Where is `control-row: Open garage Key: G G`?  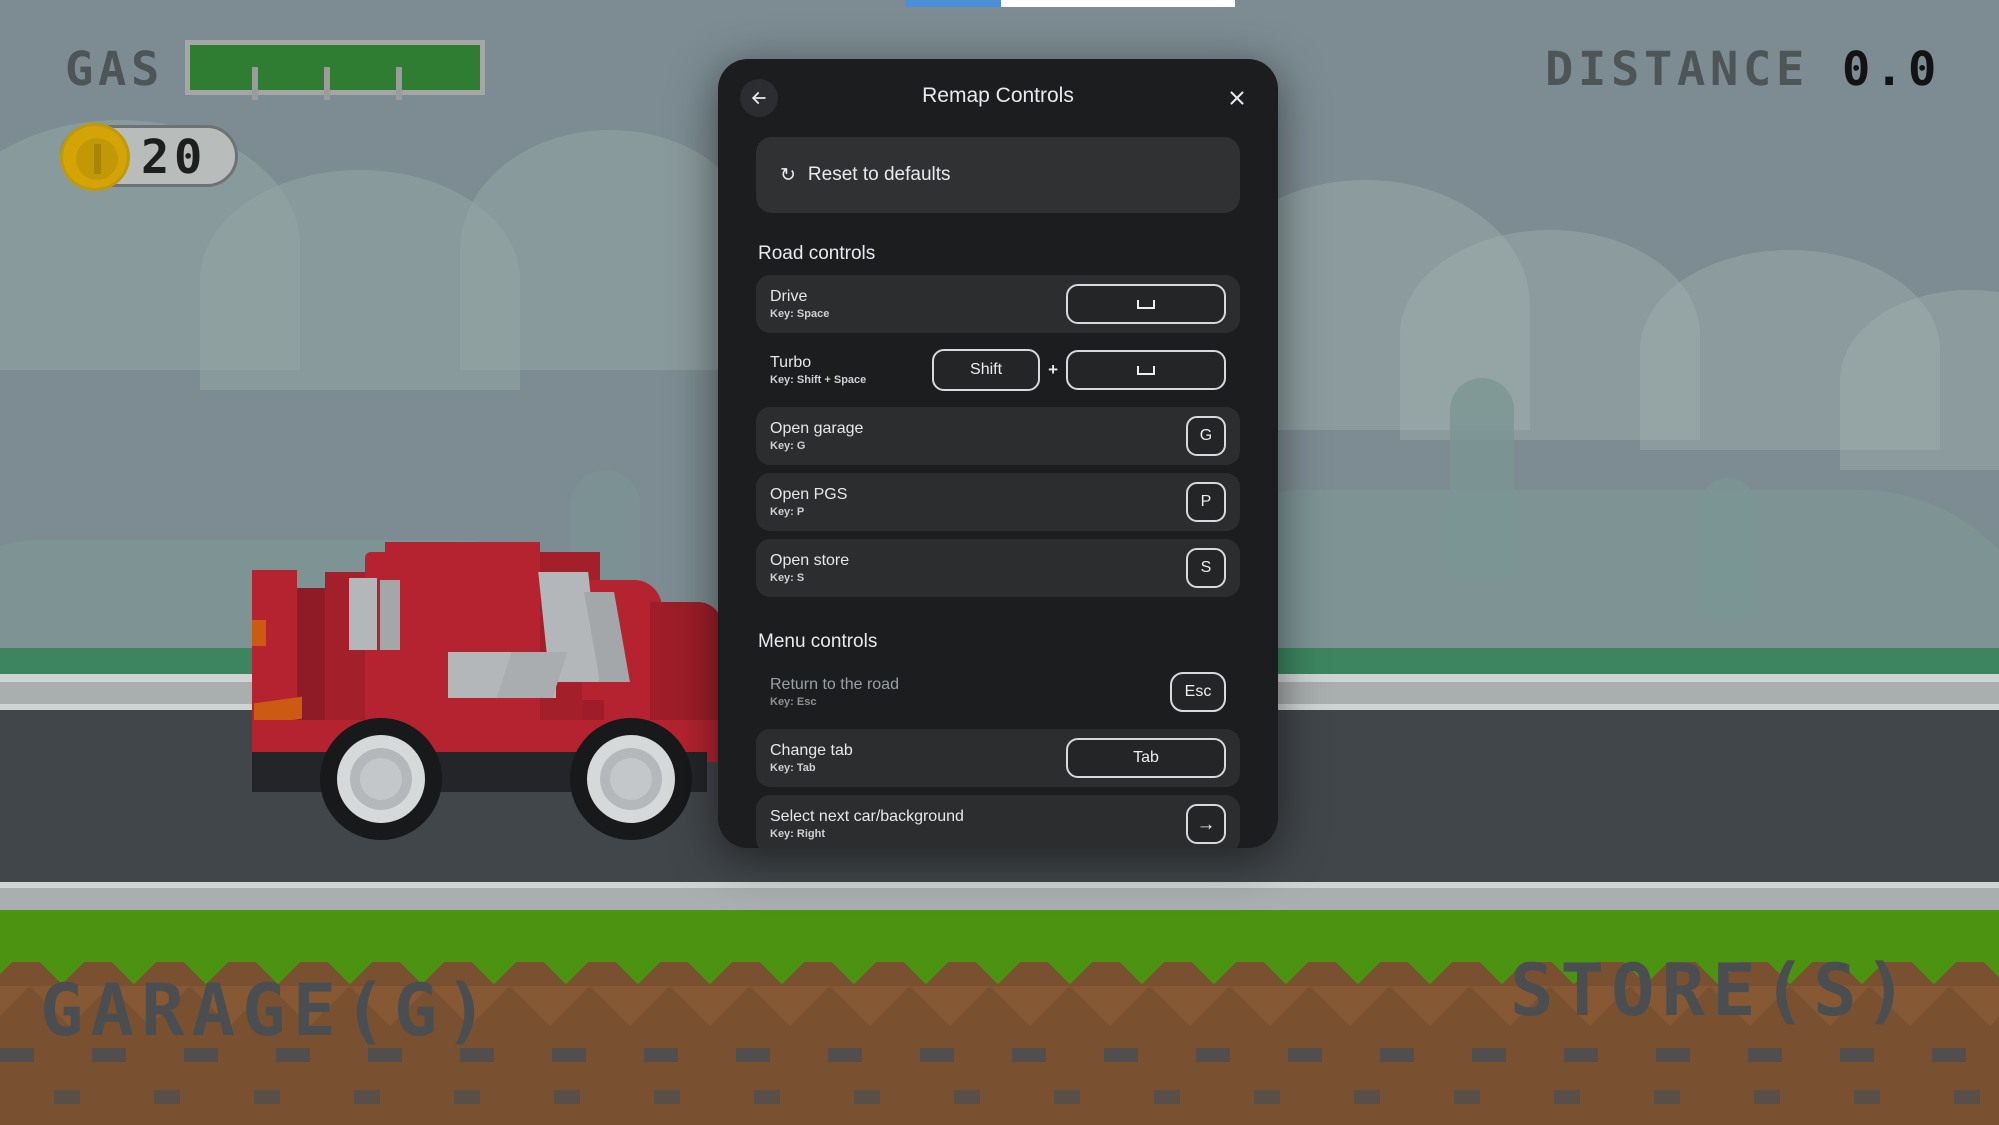 control-row: Open garage Key: G G is located at coordinates (998, 436).